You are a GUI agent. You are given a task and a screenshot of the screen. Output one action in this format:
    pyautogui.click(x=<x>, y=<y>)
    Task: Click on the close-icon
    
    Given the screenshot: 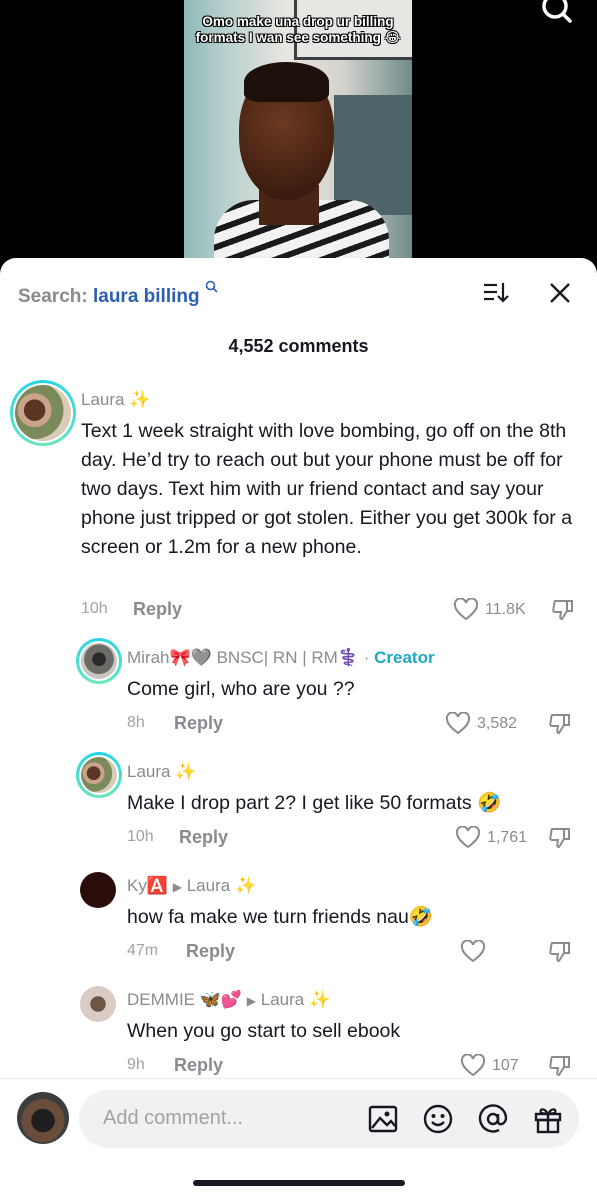 What is the action you would take?
    pyautogui.click(x=560, y=293)
    